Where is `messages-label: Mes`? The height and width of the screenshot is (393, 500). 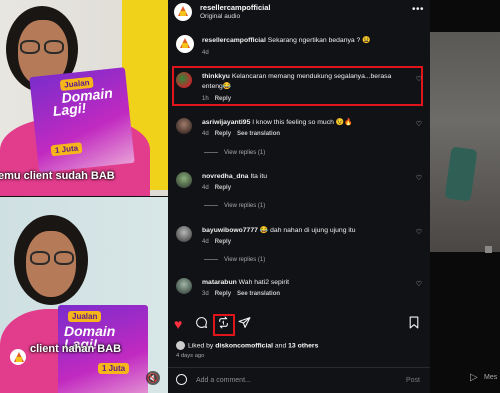 messages-label: Mes is located at coordinates (490, 377).